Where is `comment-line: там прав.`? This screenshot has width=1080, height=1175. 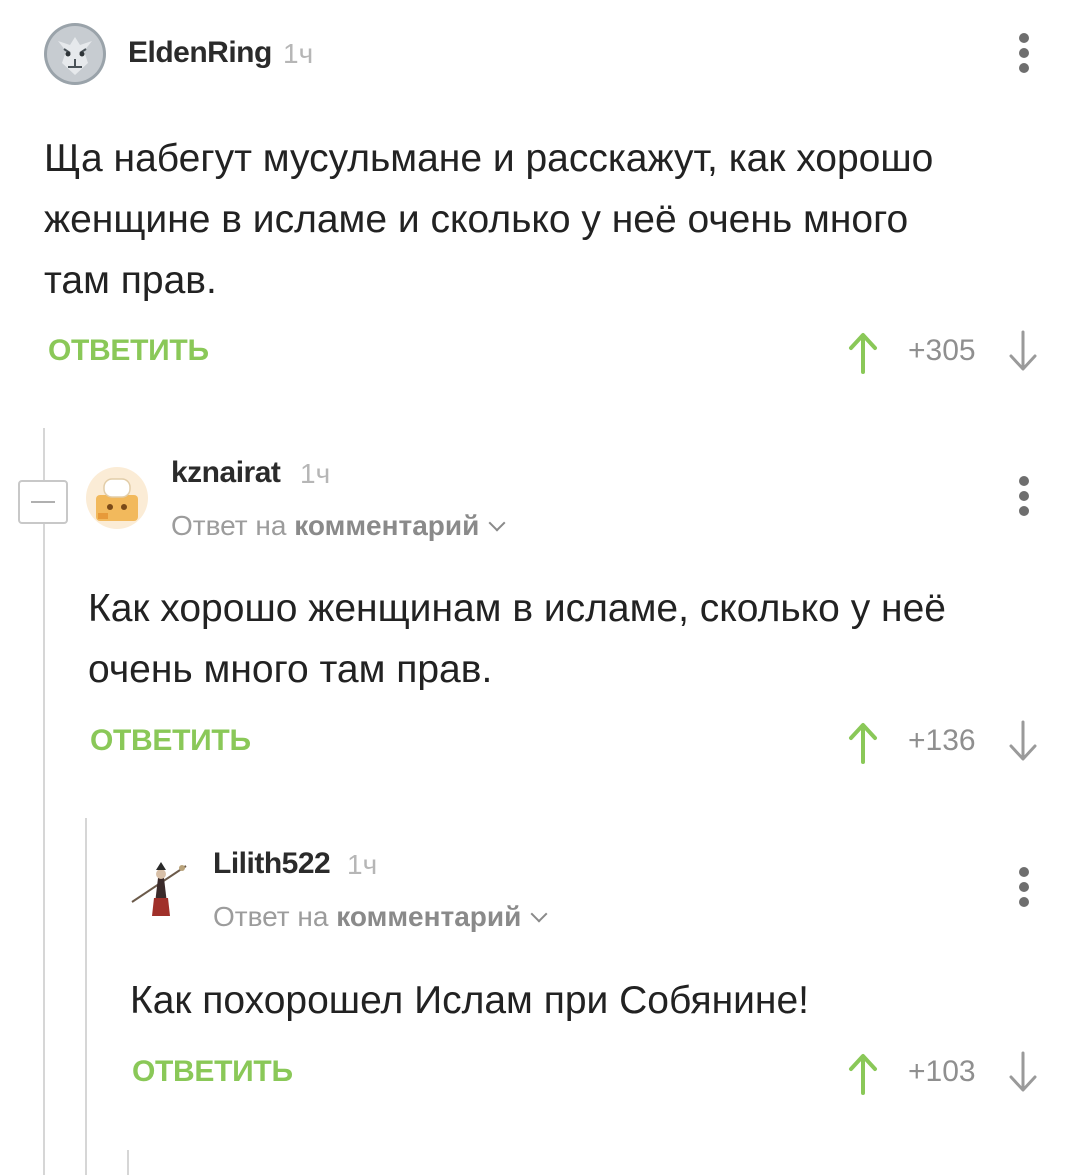 comment-line: там прав. is located at coordinates (130, 280).